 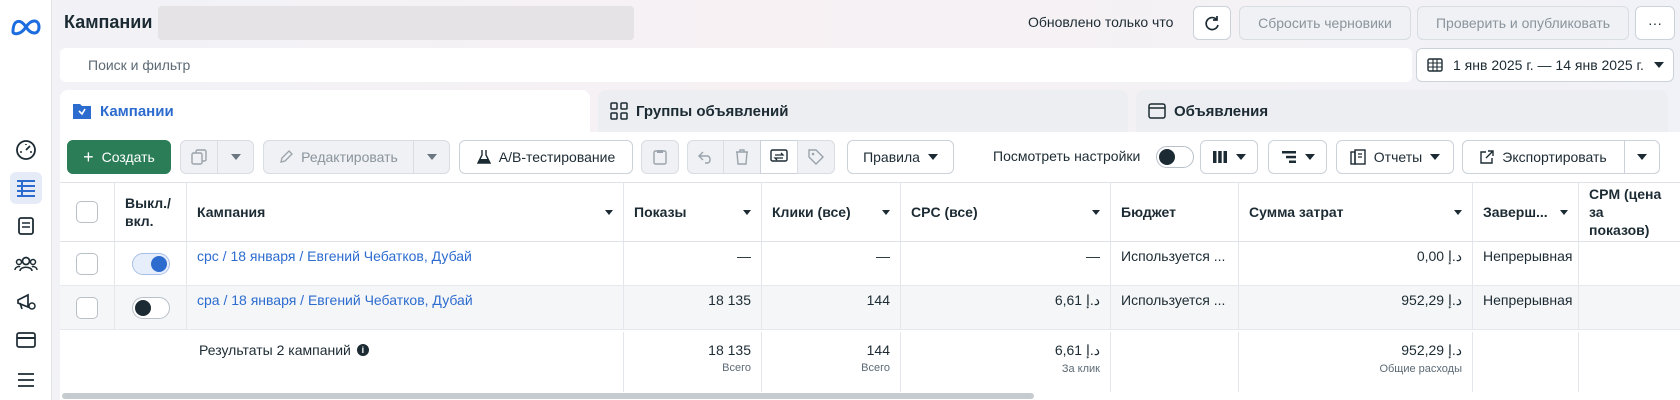 I want to click on tab-campaigns: Кампании, so click(x=325, y=111).